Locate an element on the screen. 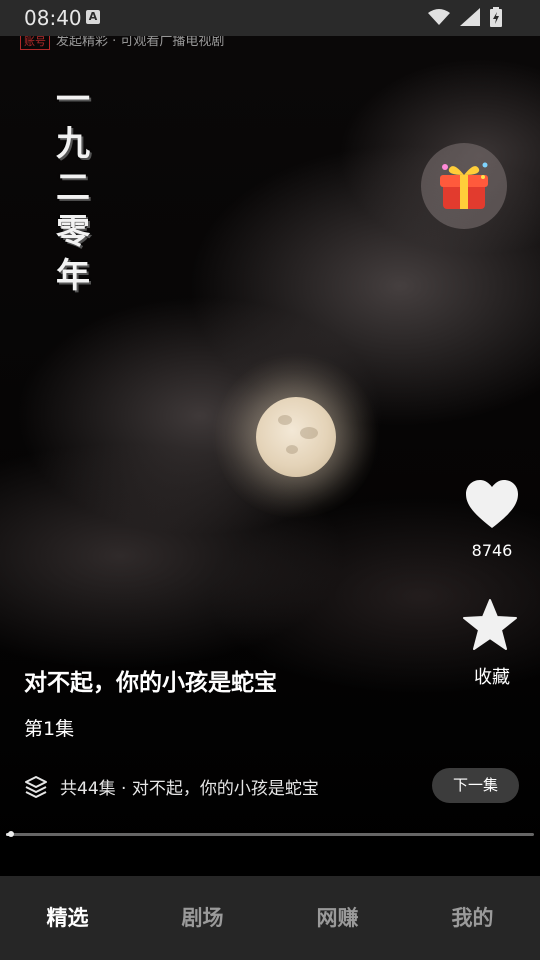 The image size is (540, 960). like-button is located at coordinates (492, 506).